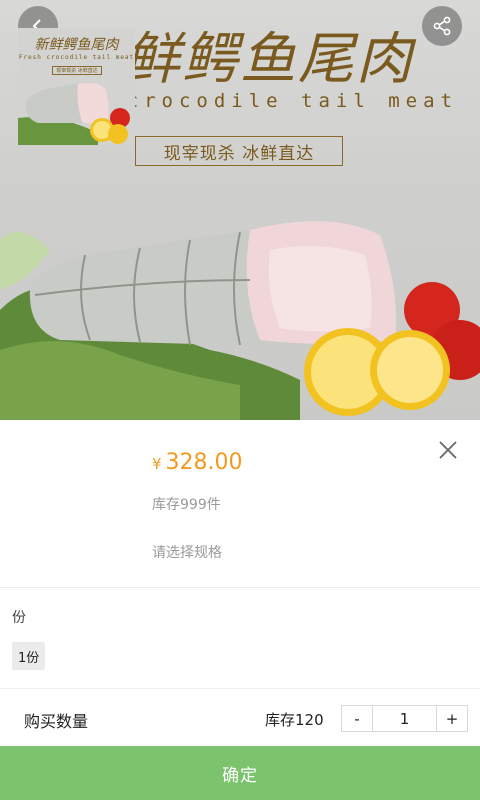 This screenshot has width=480, height=800. I want to click on spec-label: 份, so click(19, 618).